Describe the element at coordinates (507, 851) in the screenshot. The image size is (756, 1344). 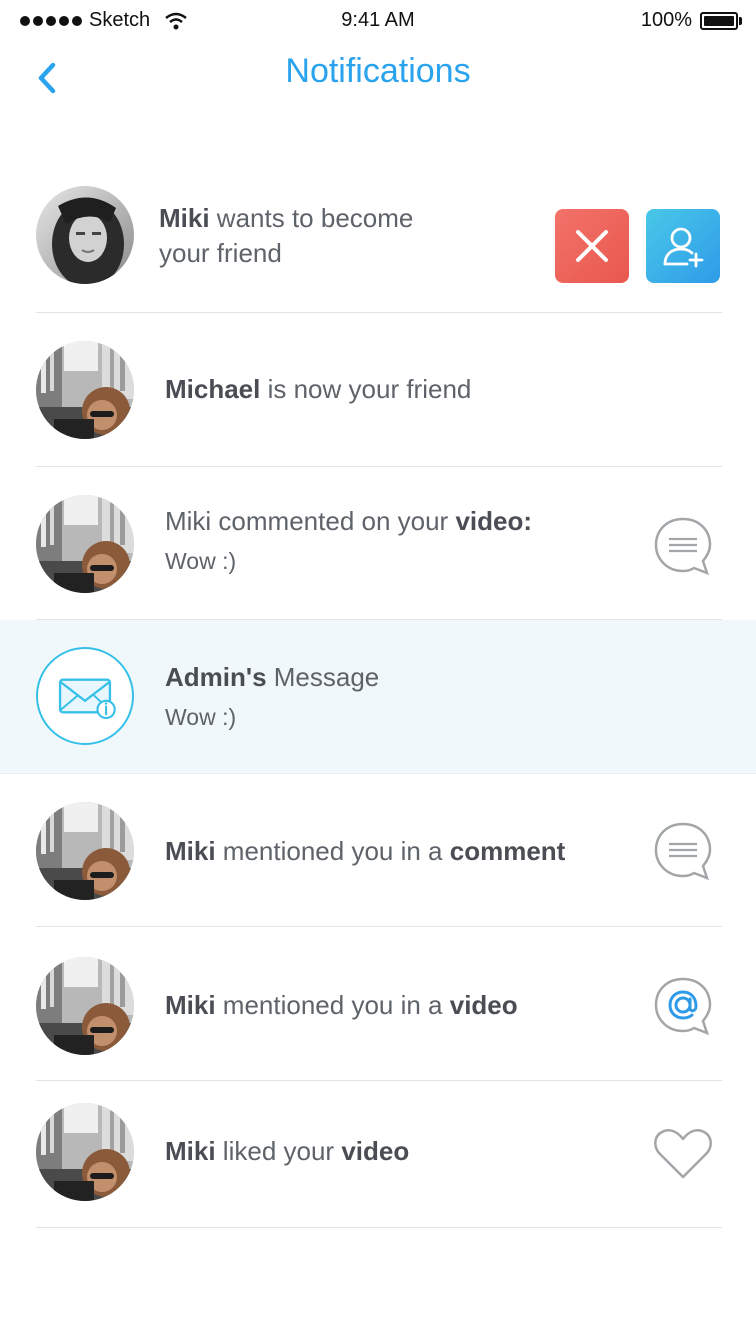
I see `notification-object: comment` at that location.